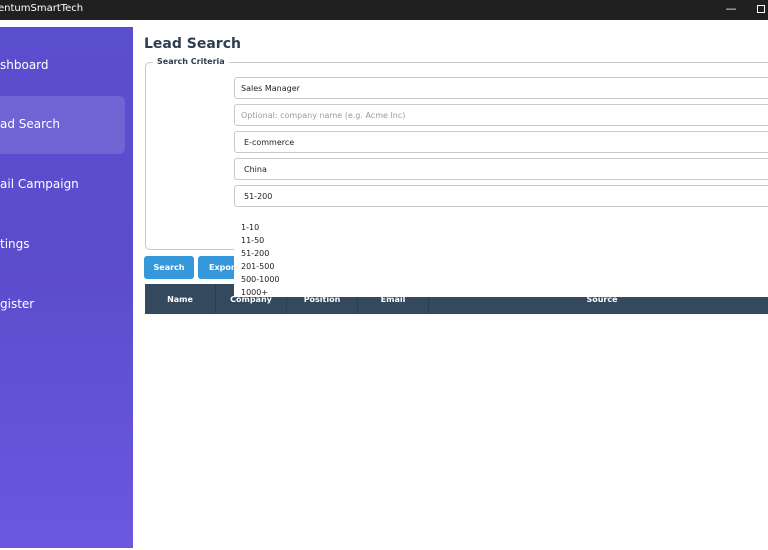 The image size is (768, 550). I want to click on dropdown-option: 51-200, so click(255, 253).